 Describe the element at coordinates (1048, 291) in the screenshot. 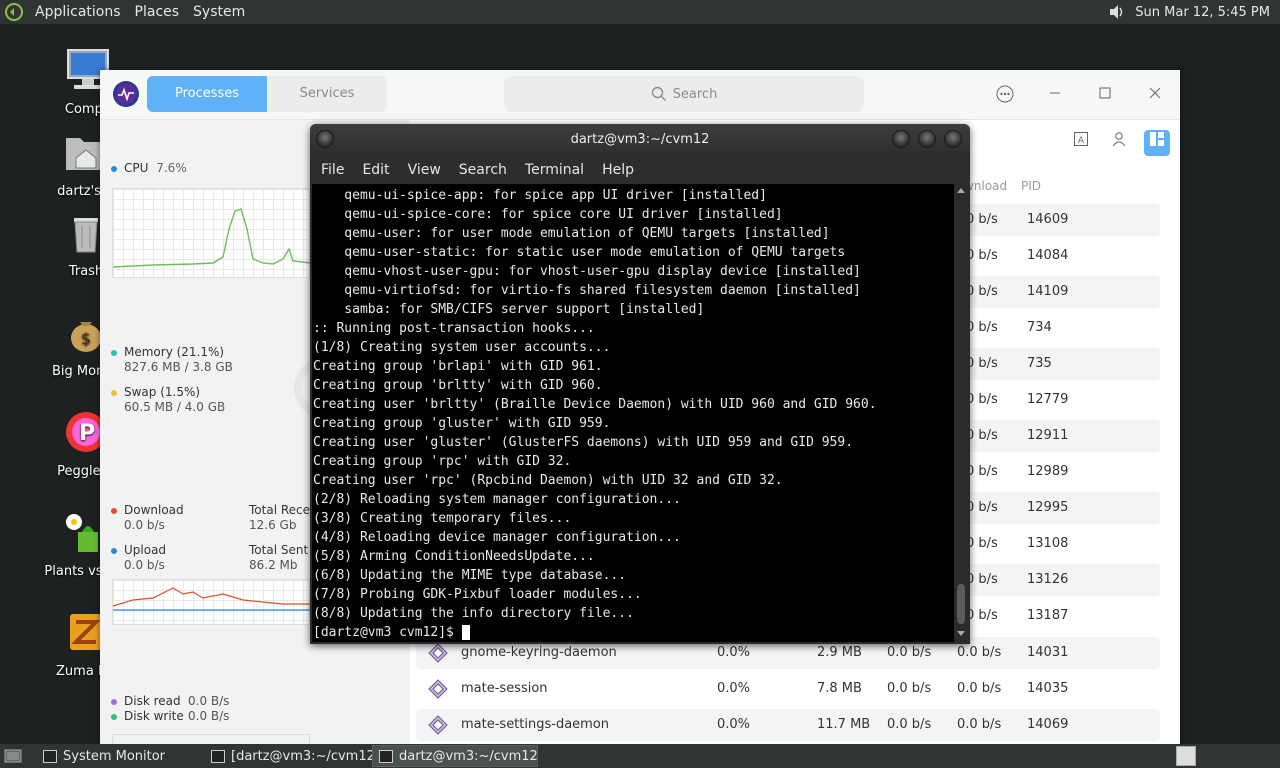

I see `pid-cell: 14109` at that location.